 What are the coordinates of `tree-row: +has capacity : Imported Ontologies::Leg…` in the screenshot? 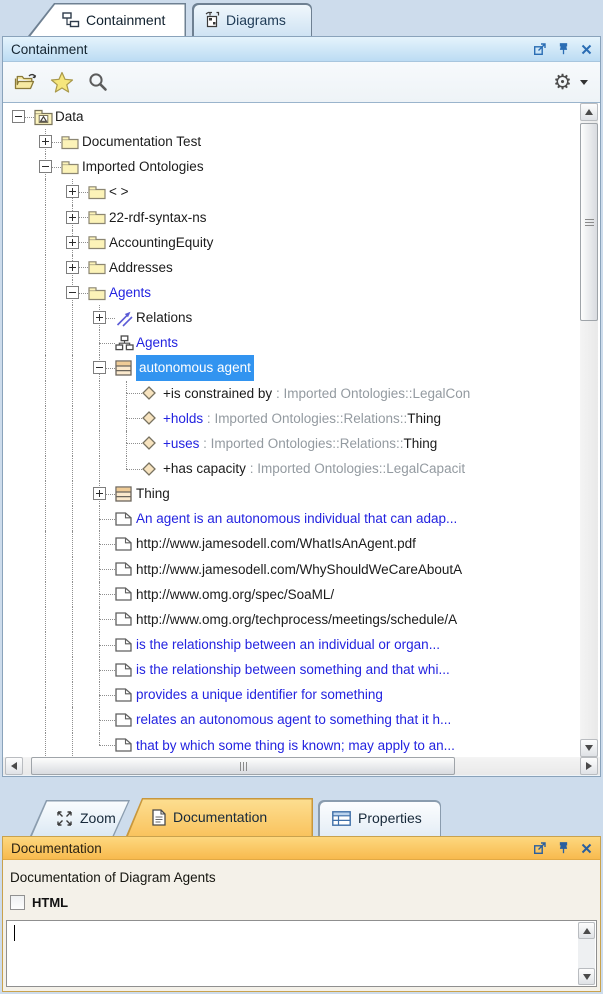 It's located at (292, 468).